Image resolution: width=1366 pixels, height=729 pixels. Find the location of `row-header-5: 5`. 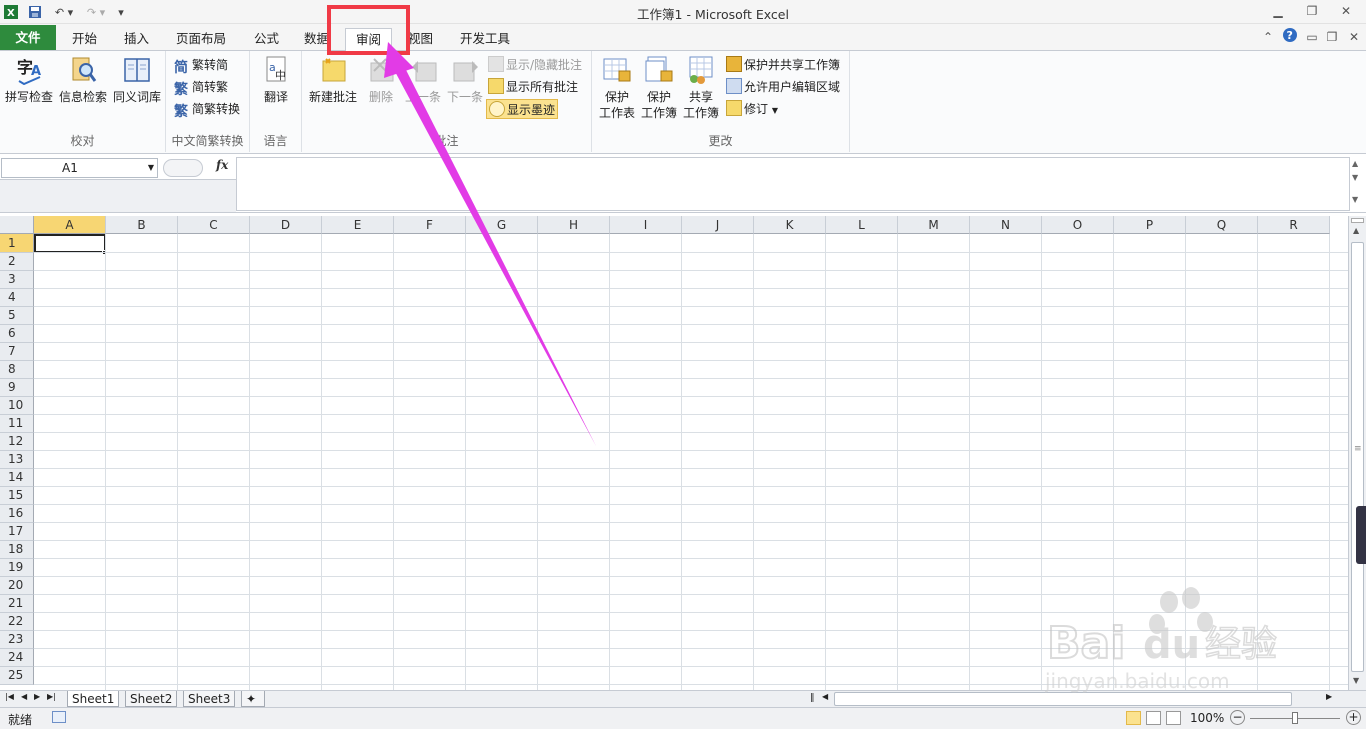

row-header-5: 5 is located at coordinates (17, 316).